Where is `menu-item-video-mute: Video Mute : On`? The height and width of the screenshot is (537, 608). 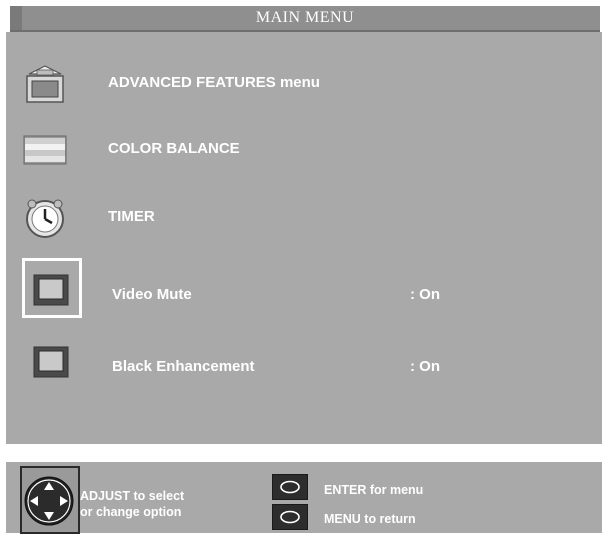 menu-item-video-mute: Video Mute : On is located at coordinates (304, 294).